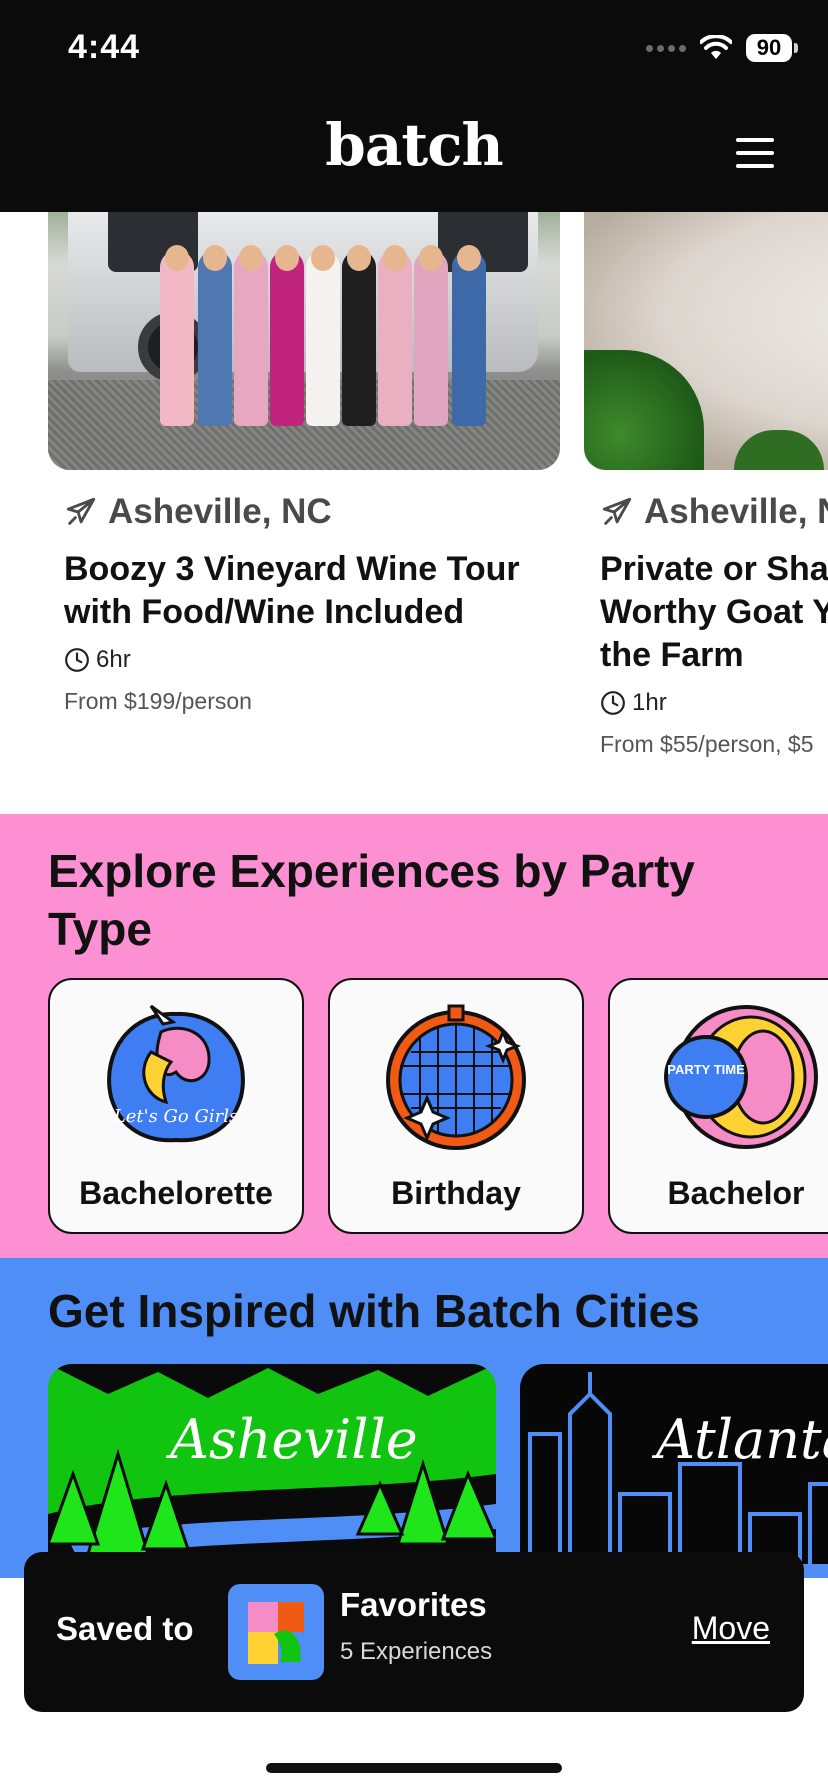  What do you see at coordinates (414, 145) in the screenshot?
I see `batch-logo: batch` at bounding box center [414, 145].